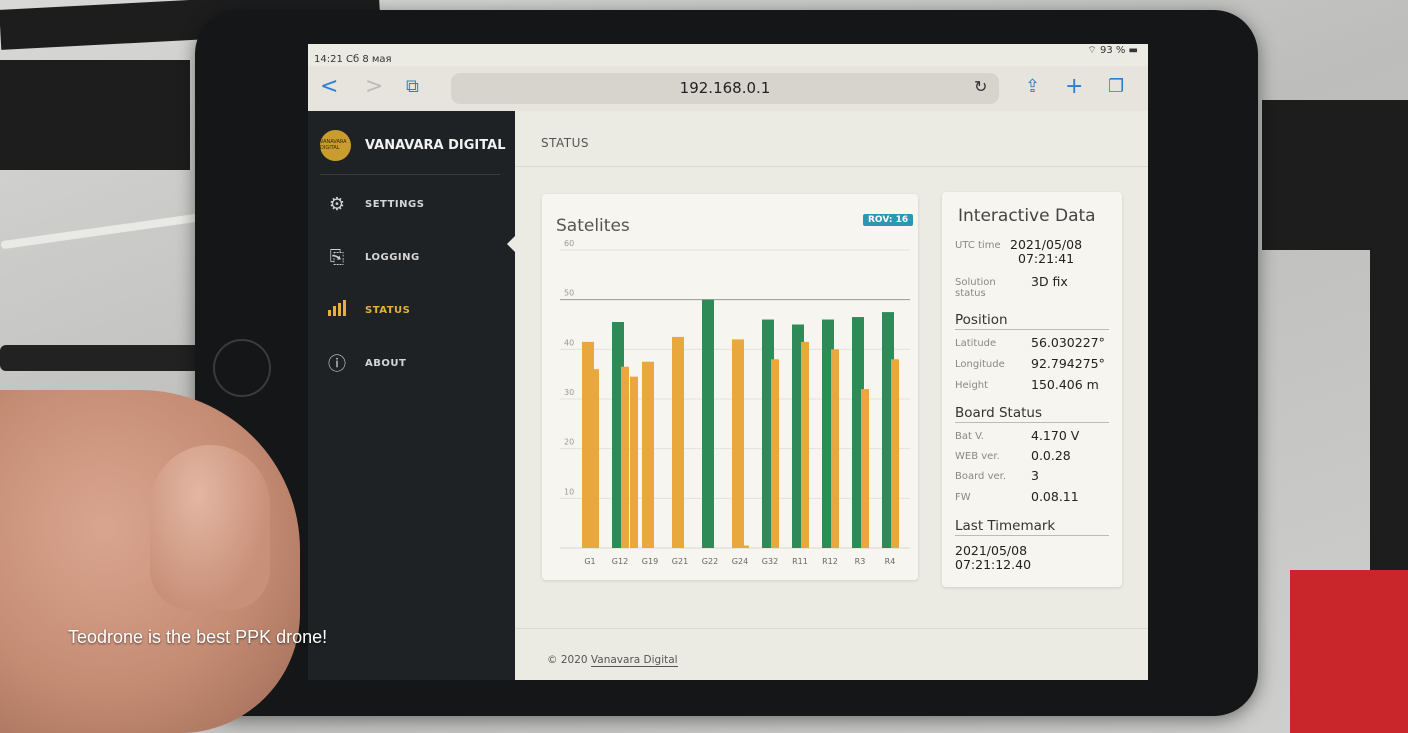 The height and width of the screenshot is (733, 1408). What do you see at coordinates (963, 497) in the screenshot?
I see `fw-label: FW` at bounding box center [963, 497].